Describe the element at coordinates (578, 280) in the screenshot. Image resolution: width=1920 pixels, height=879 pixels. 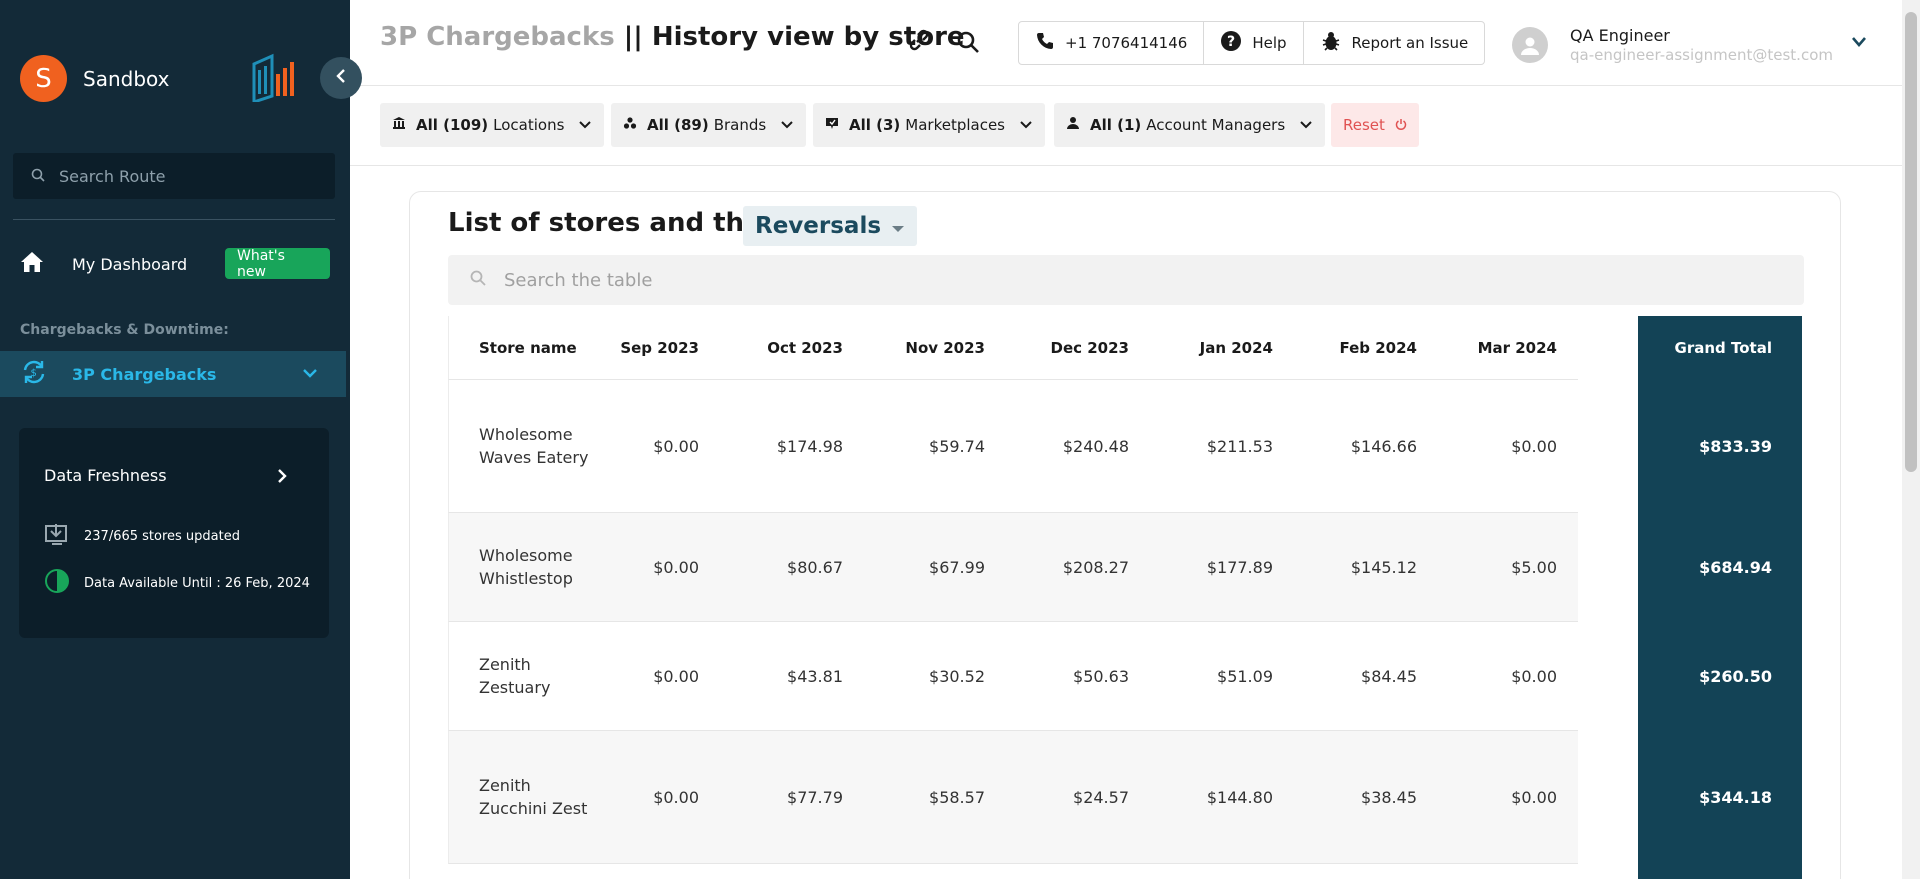
I see `table-search-placeholder: Search the table` at that location.